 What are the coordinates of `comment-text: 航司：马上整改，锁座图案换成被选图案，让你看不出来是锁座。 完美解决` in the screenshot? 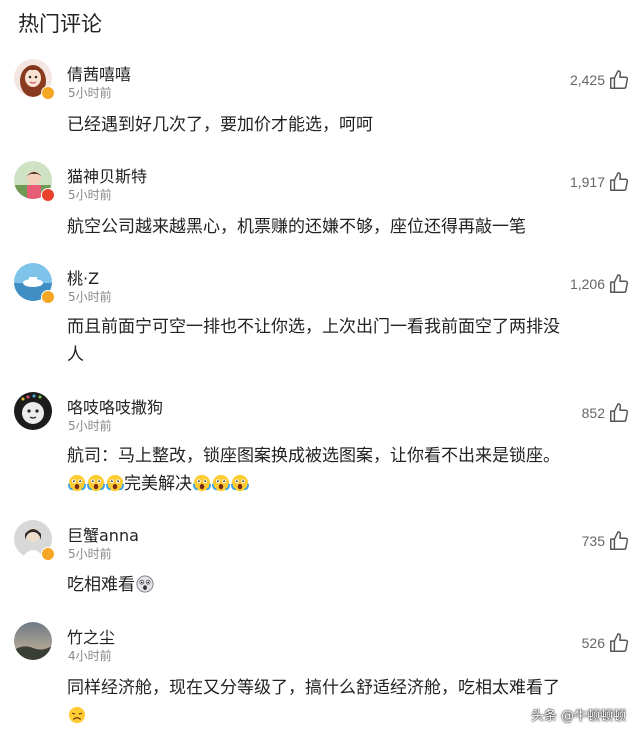 It's located at (349, 470).